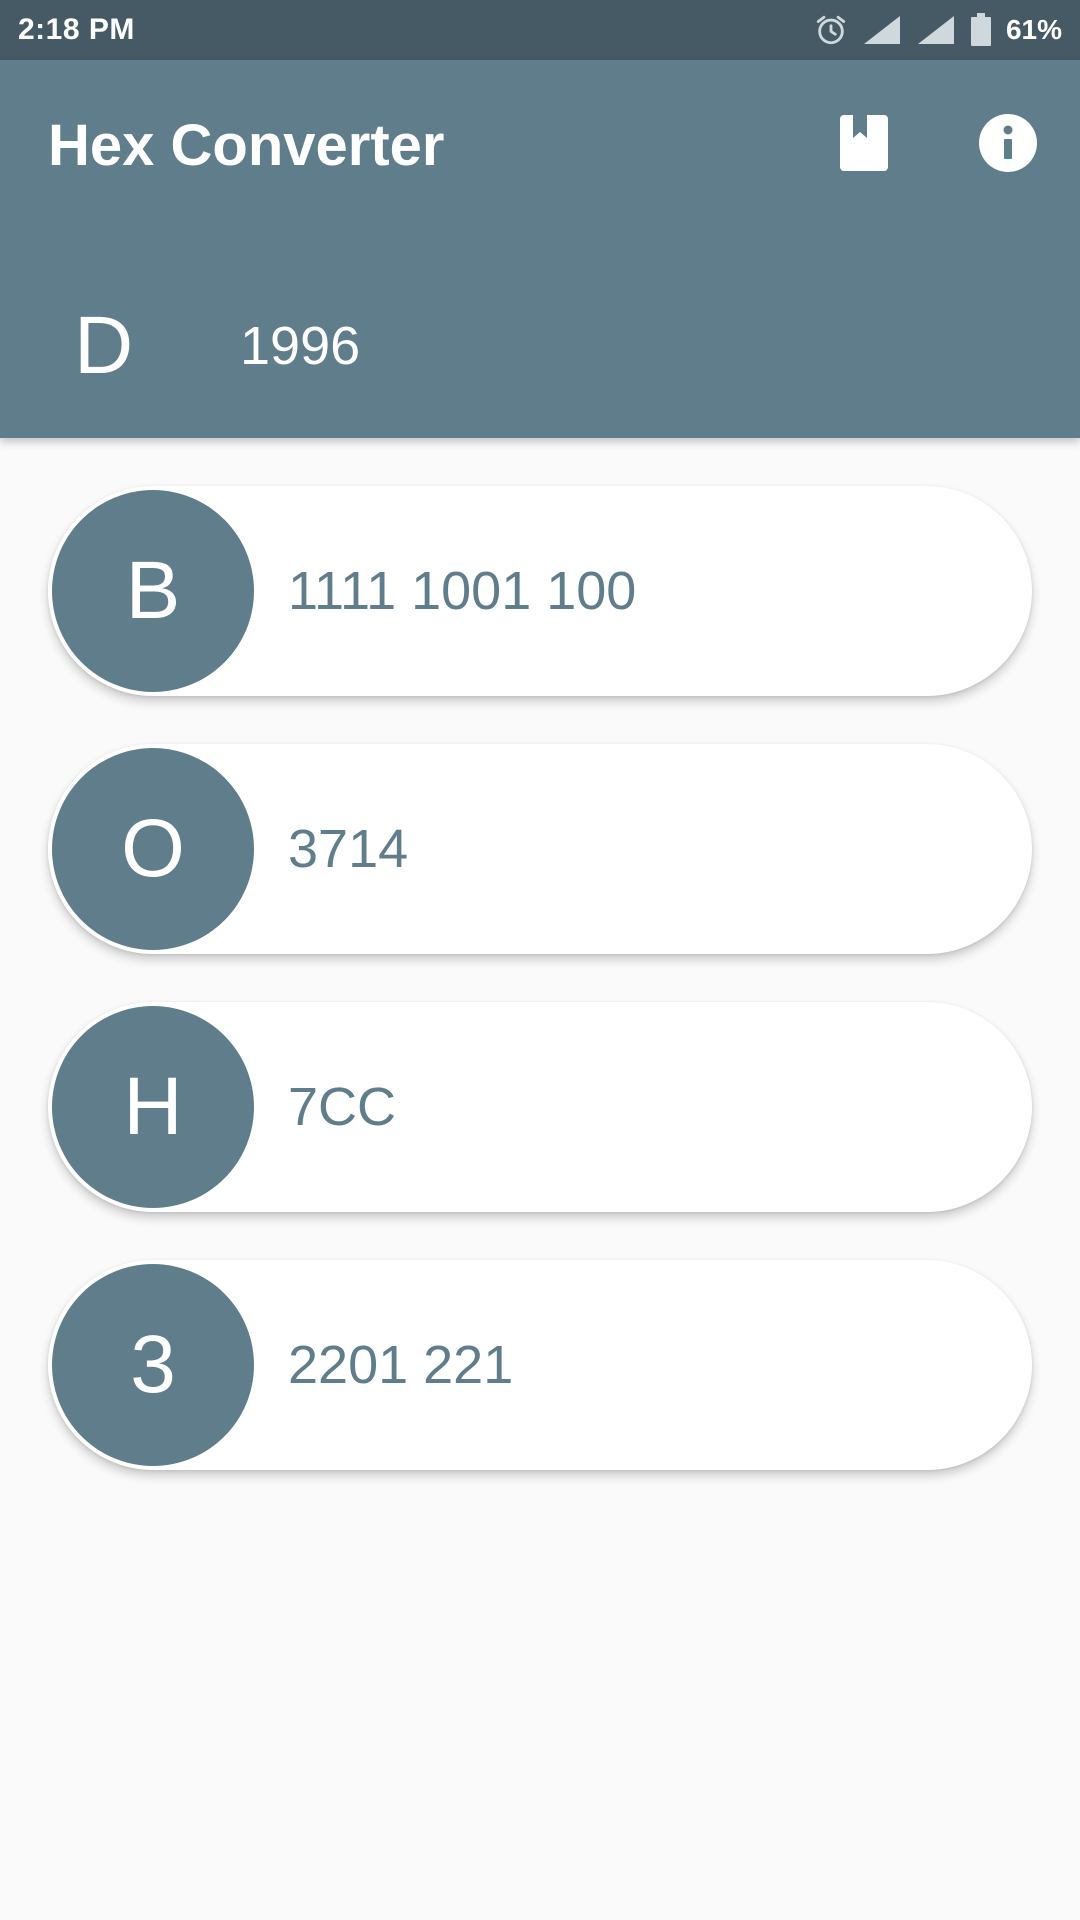 This screenshot has width=1080, height=1920. Describe the element at coordinates (153, 849) in the screenshot. I see `result-badge: O` at that location.